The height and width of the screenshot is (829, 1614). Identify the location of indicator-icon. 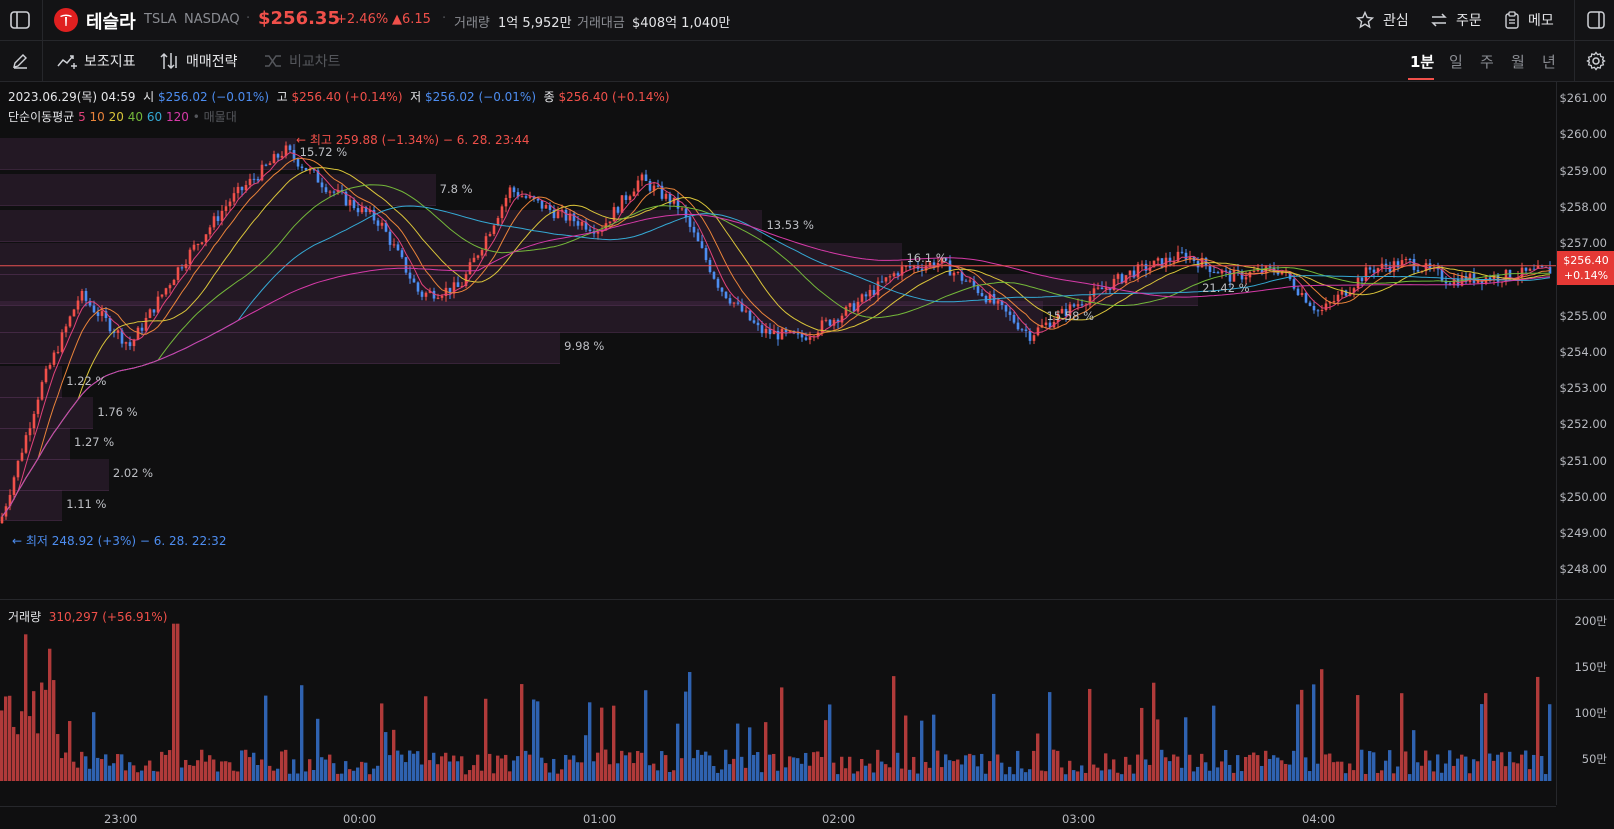
(67, 61).